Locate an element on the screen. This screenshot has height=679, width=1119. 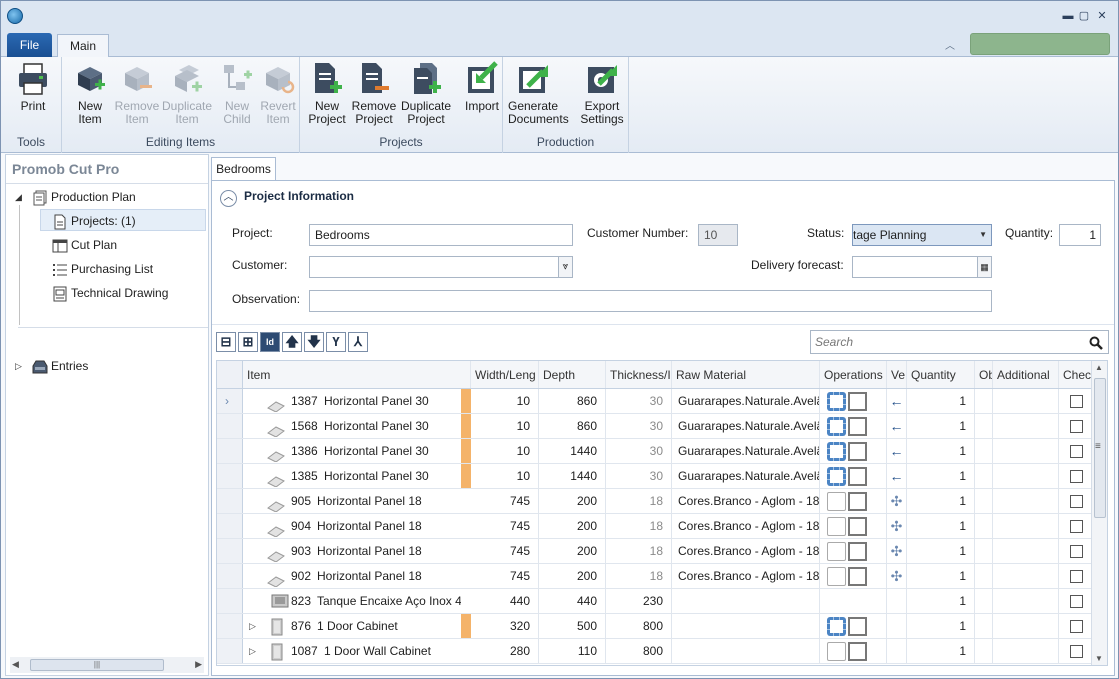
column-header: Ob is located at coordinates (984, 374).